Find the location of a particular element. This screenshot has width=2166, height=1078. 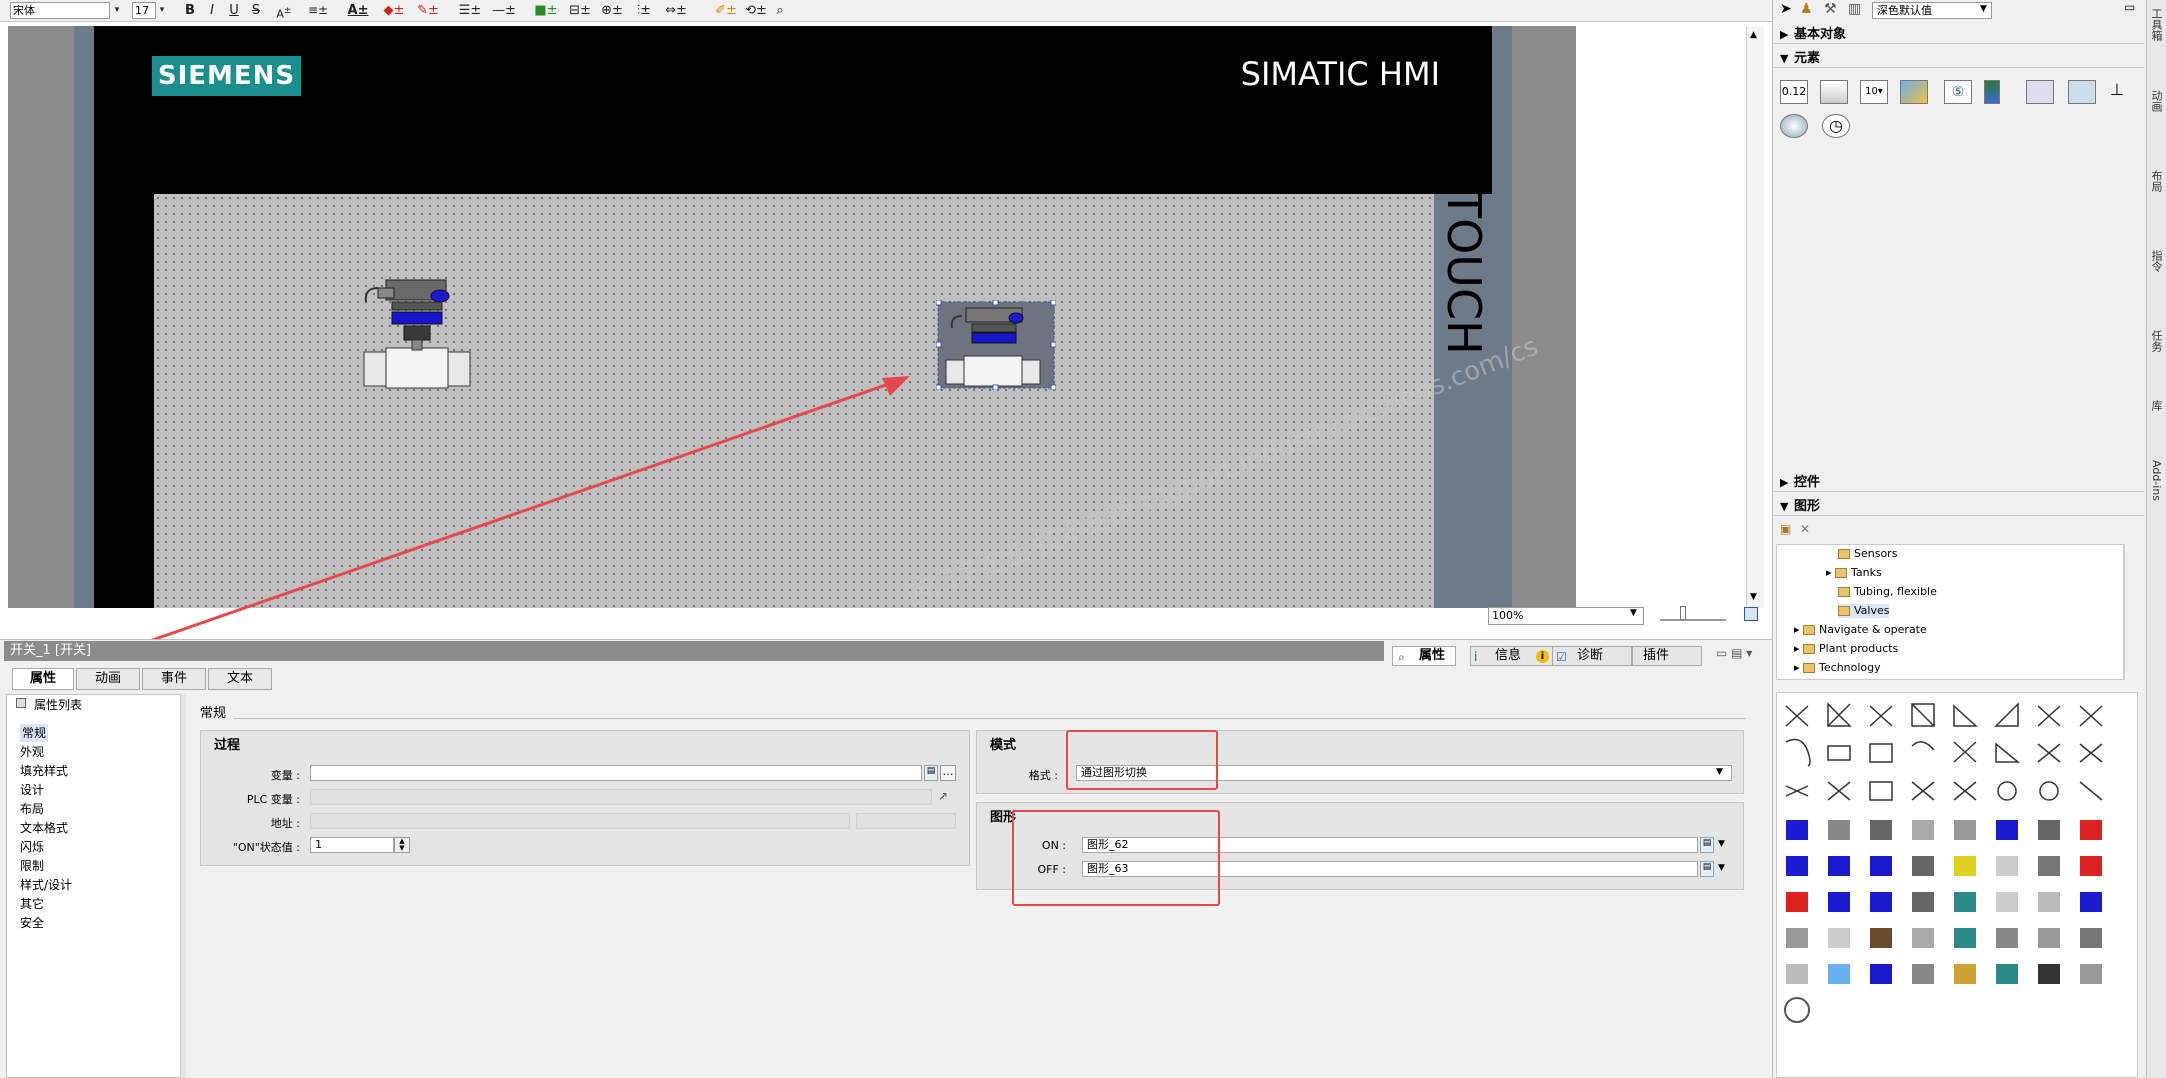

io-field-icon: 0.12 is located at coordinates (1794, 92).